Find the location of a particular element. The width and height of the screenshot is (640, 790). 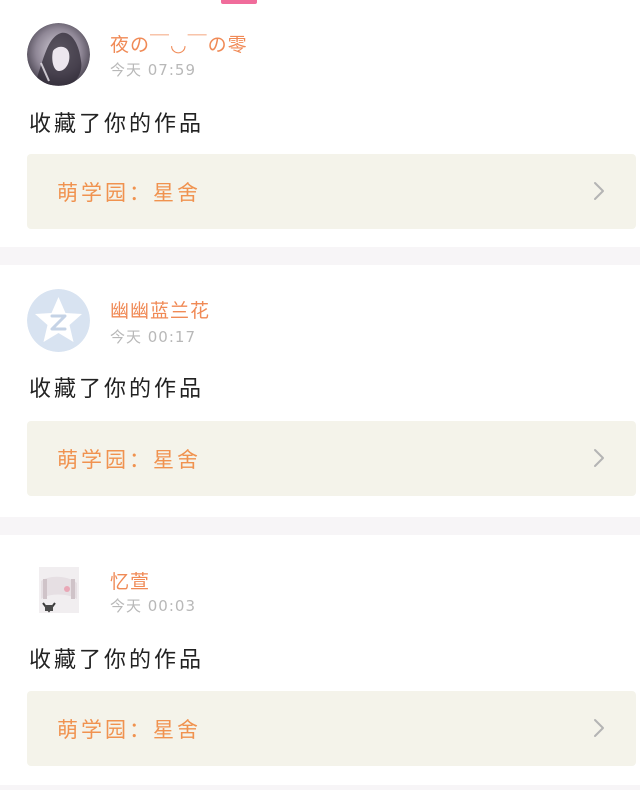

username: 幽幽蓝兰花 is located at coordinates (160, 309).